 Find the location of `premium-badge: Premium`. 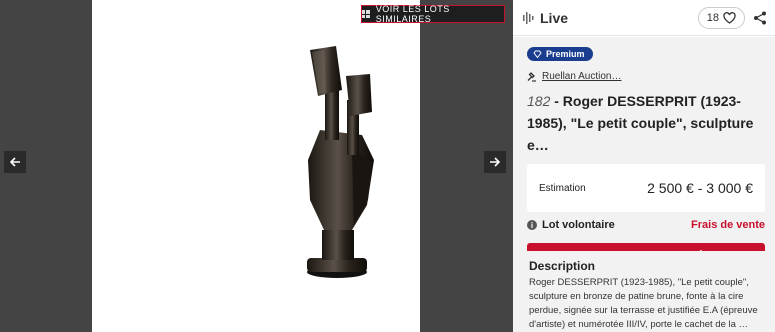

premium-badge: Premium is located at coordinates (560, 54).